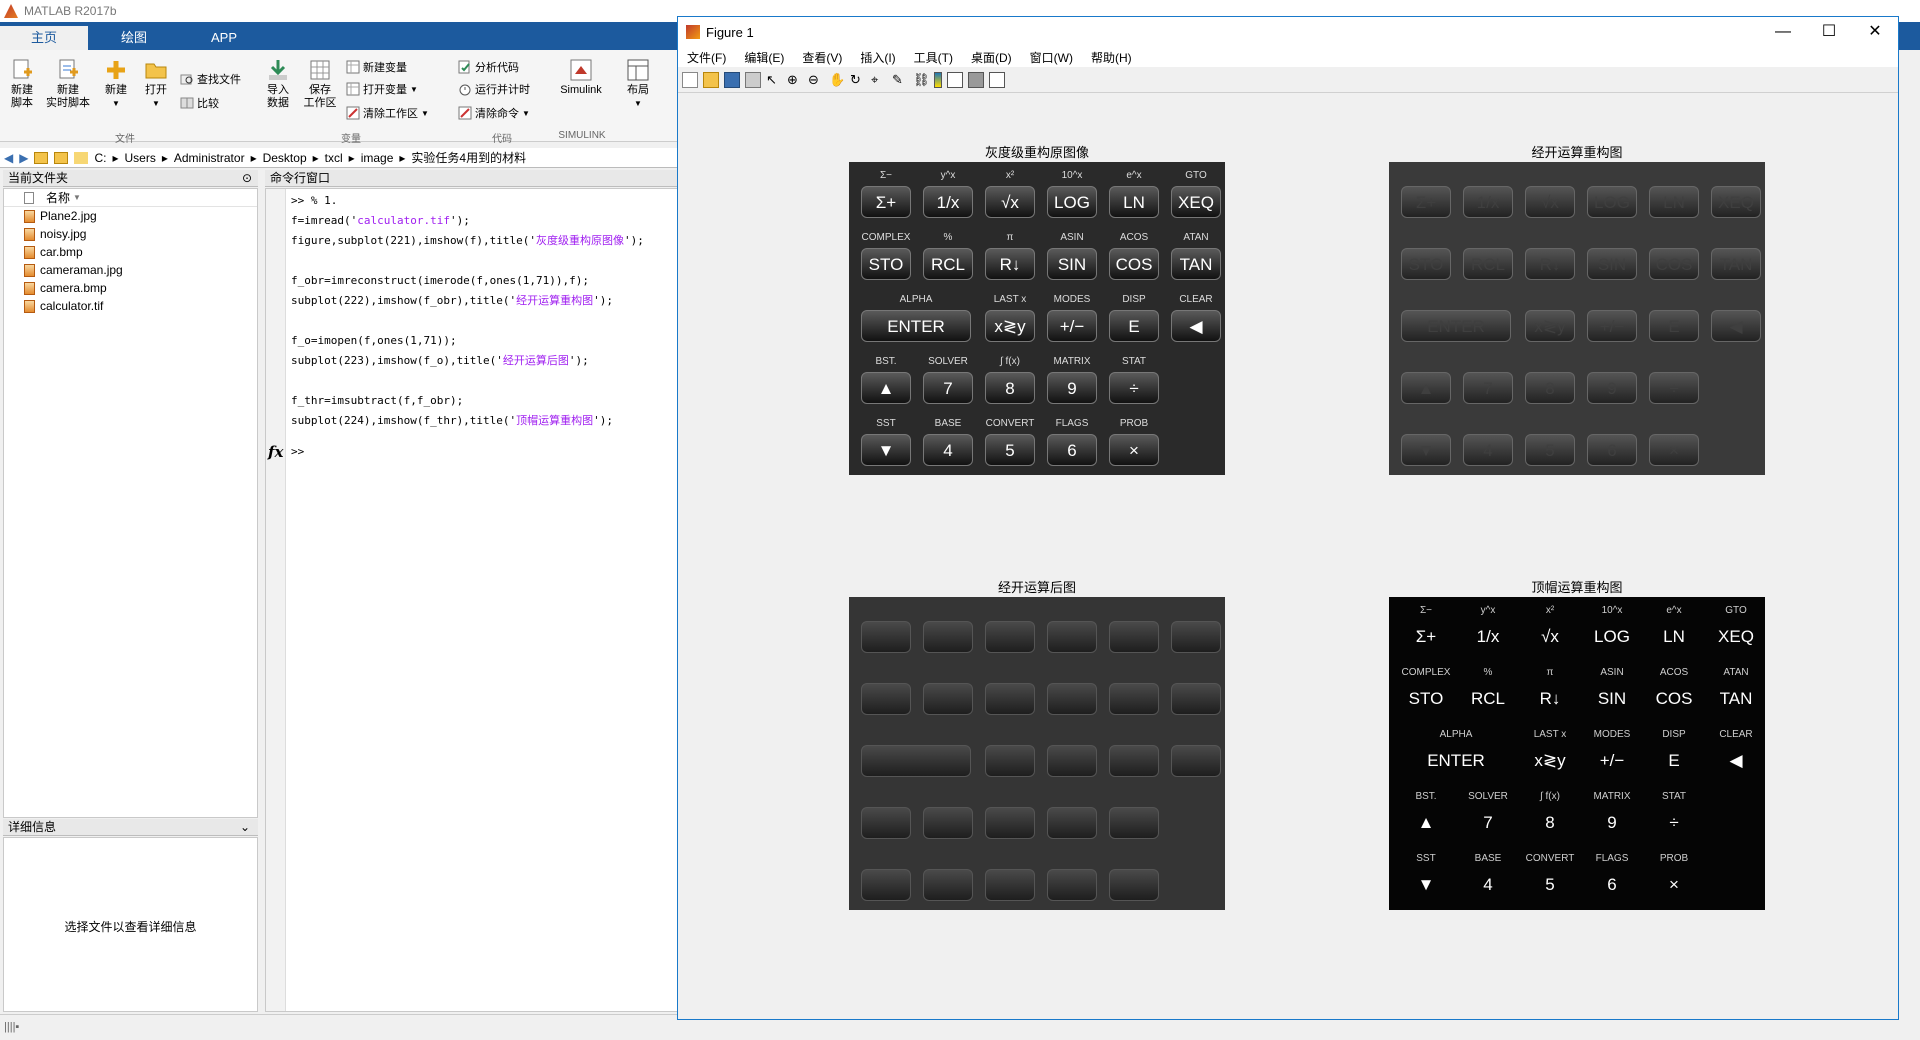 This screenshot has width=1920, height=1040. I want to click on import-data-button: 导入 数据, so click(278, 84).